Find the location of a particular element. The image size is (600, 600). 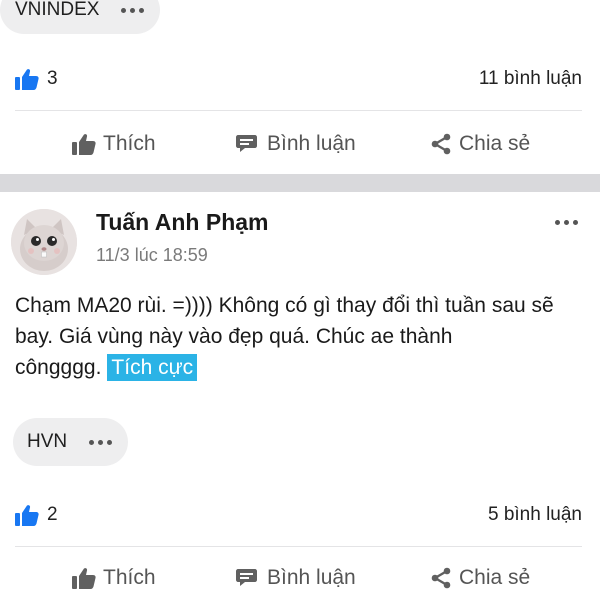

comment-count: 11 bình luận is located at coordinates (530, 79).